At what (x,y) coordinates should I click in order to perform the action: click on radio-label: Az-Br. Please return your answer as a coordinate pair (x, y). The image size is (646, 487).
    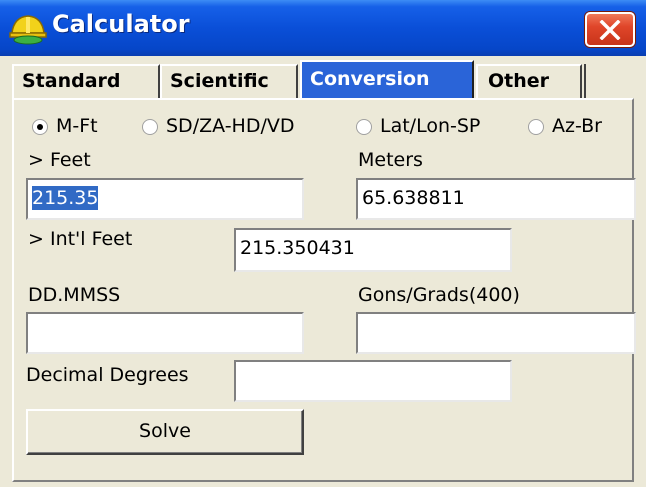
    Looking at the image, I should click on (577, 126).